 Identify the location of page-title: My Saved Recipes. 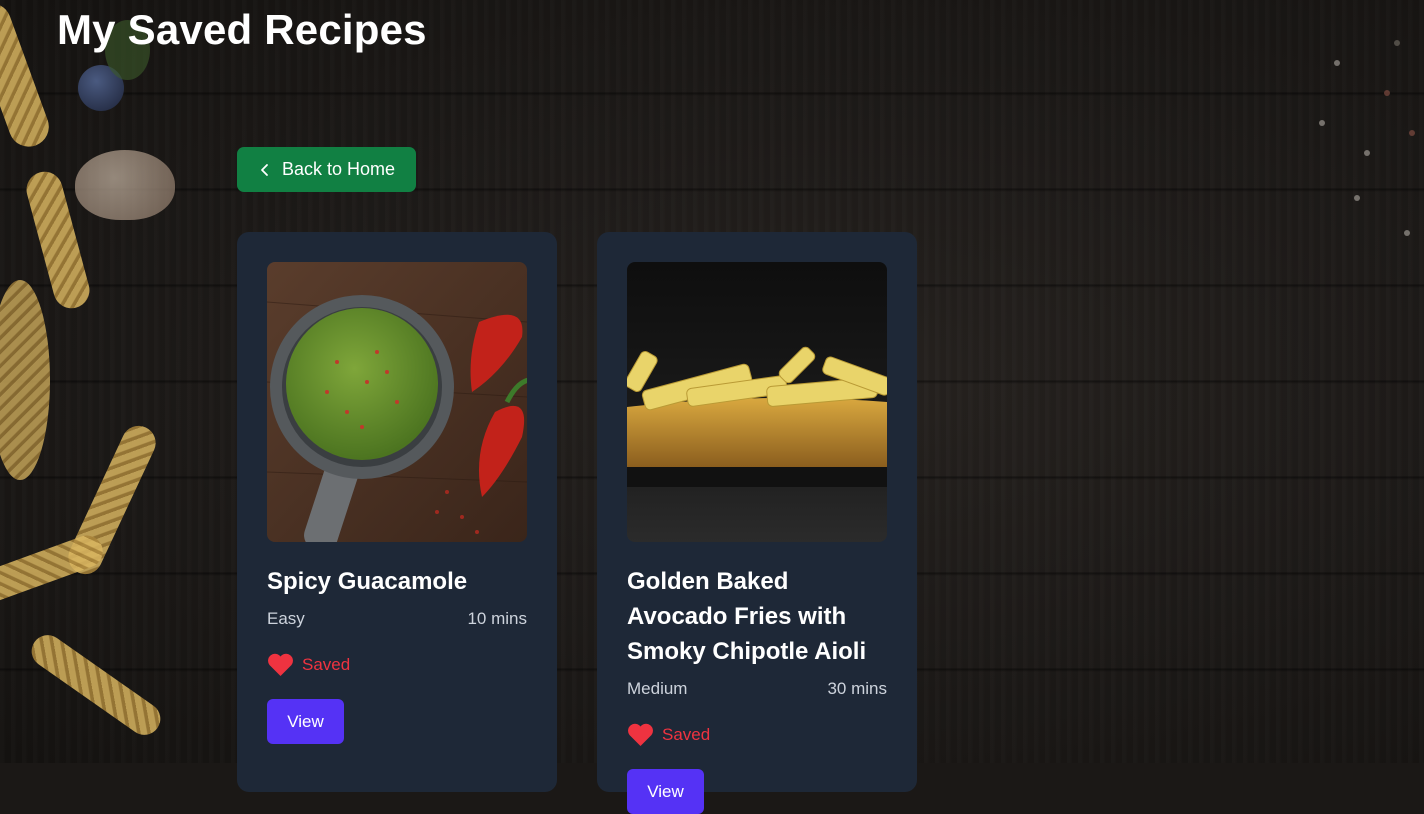
(242, 29).